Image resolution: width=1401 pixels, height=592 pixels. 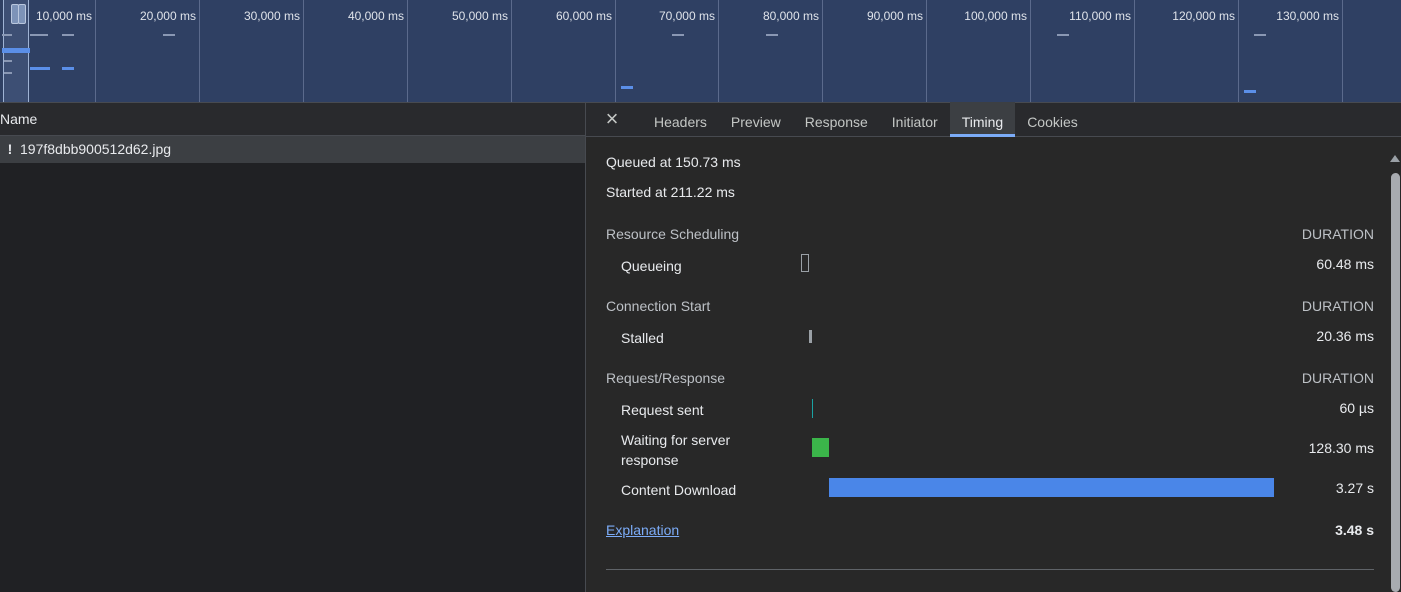 I want to click on timing-row-stalled: Stalled 20.36 ms, so click(x=990, y=338).